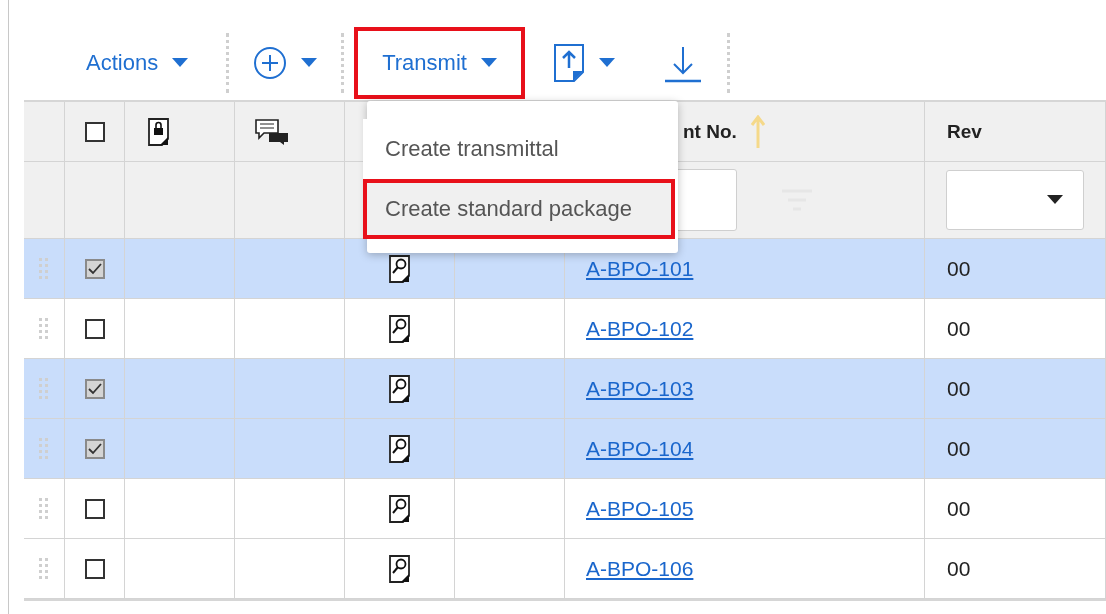 This screenshot has width=1106, height=614. I want to click on document-link: A-BPO-105, so click(640, 508).